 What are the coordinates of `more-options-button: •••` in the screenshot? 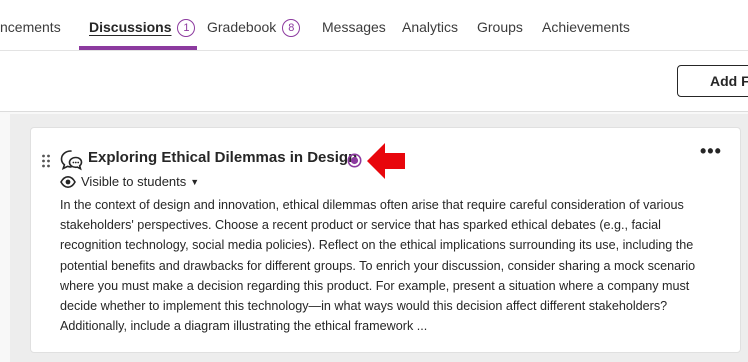 It's located at (711, 151).